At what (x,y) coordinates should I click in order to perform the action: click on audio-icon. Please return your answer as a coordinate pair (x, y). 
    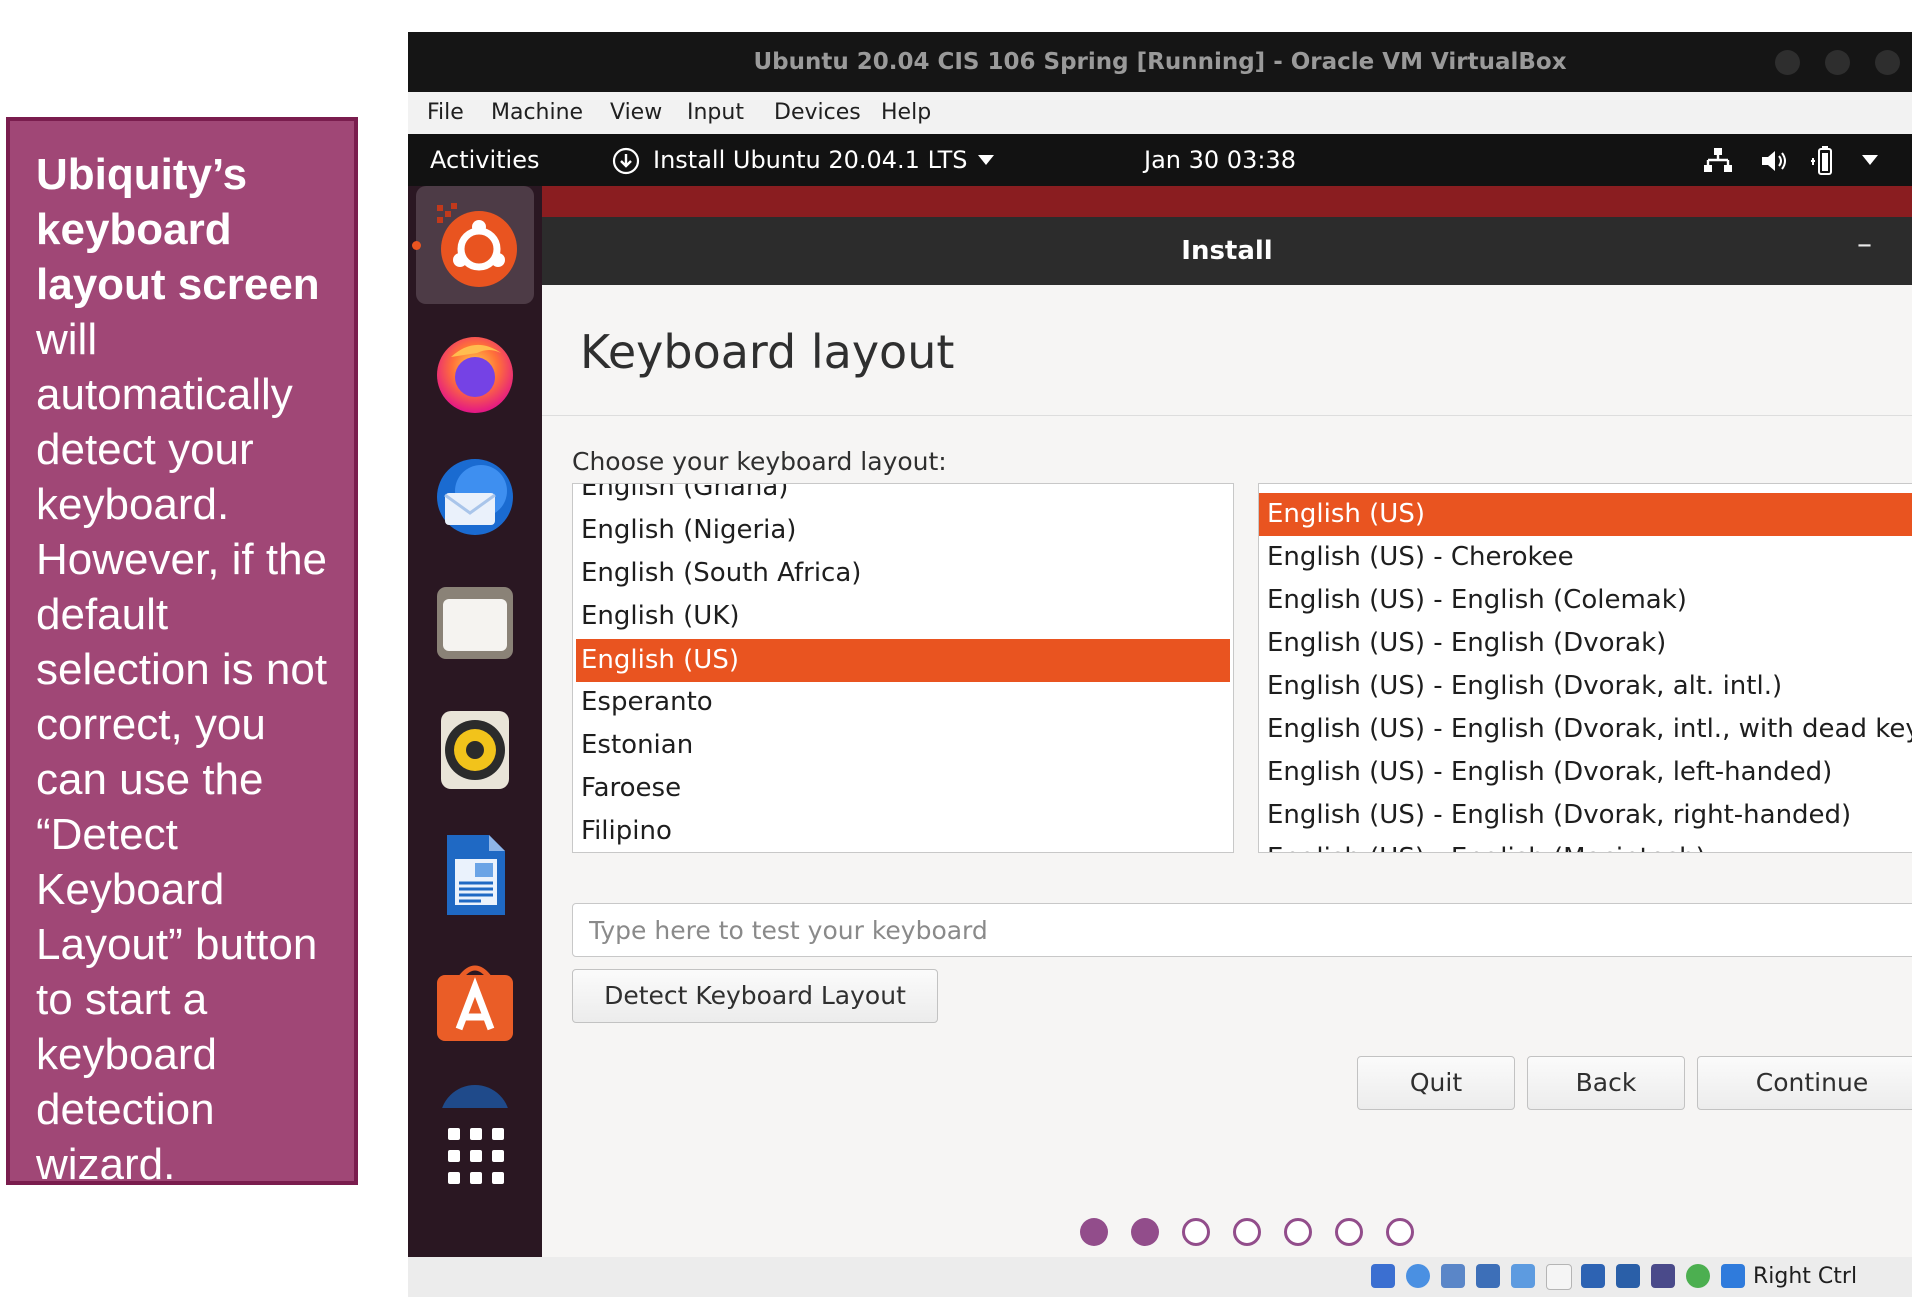
    Looking at the image, I should click on (1453, 1276).